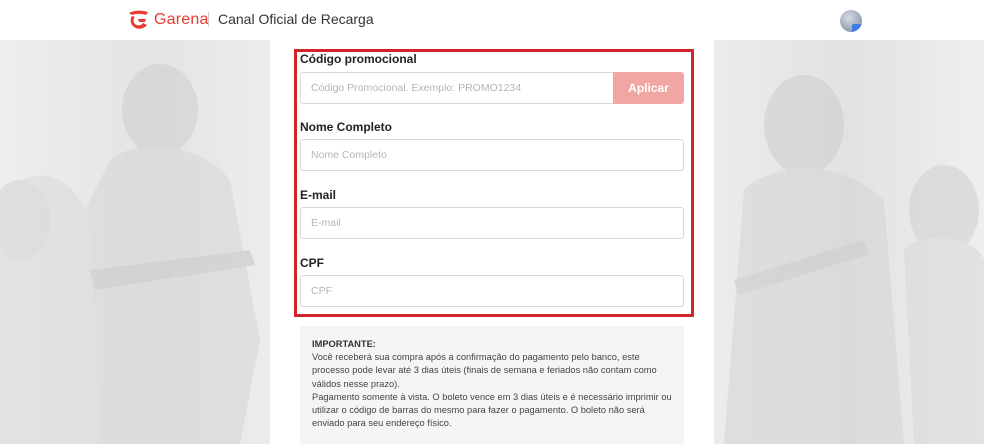 This screenshot has height=444, width=984. Describe the element at coordinates (851, 21) in the screenshot. I see `user-avatar` at that location.